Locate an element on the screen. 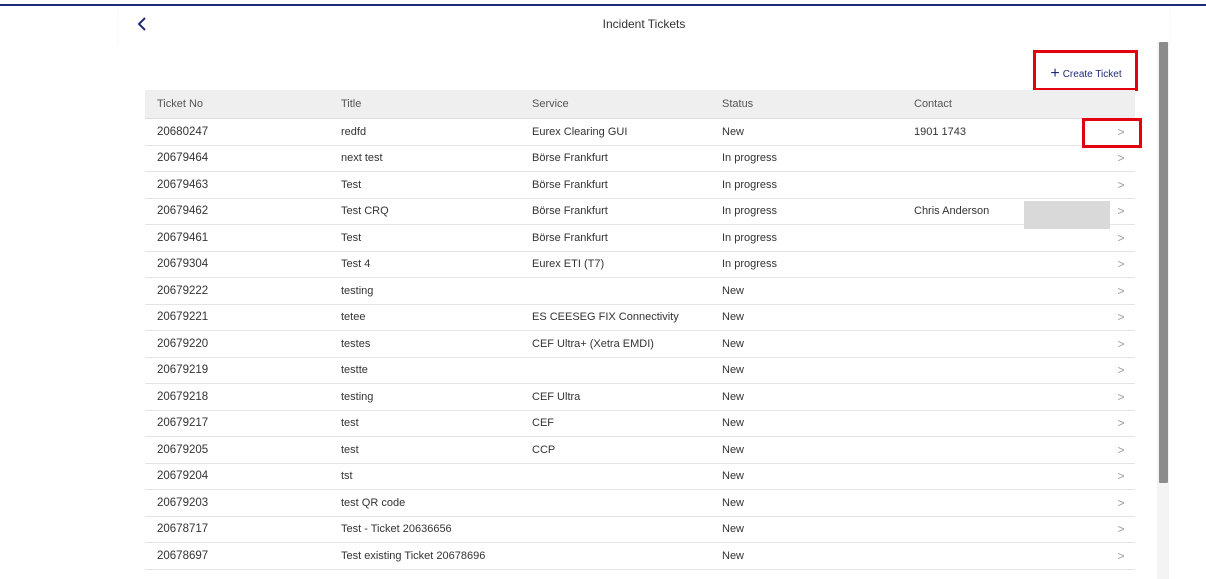  table-row: 20679463 Test Börse Frankfurt In progress > is located at coordinates (640, 185).